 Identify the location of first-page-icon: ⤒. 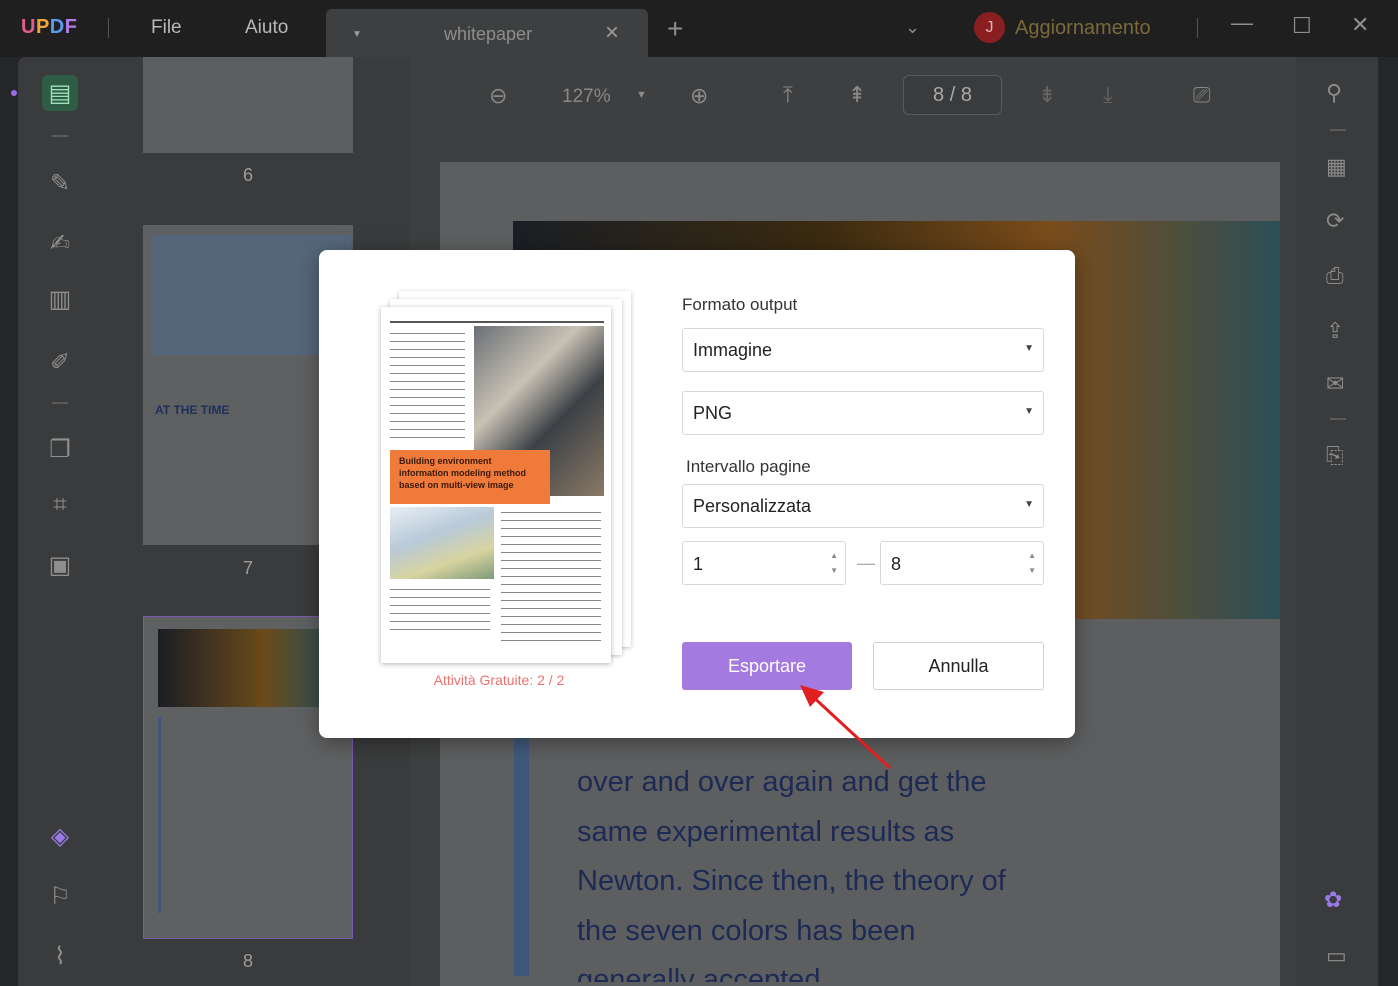
(788, 95).